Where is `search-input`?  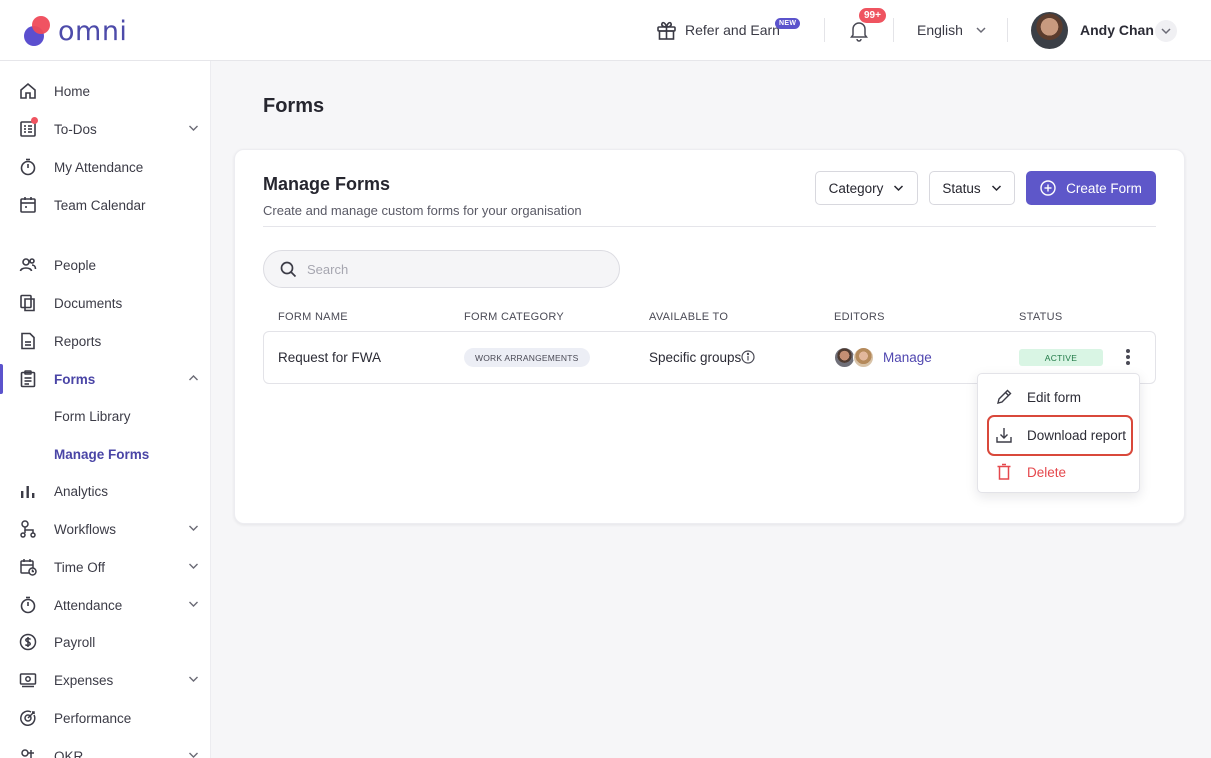
search-input is located at coordinates (447, 269).